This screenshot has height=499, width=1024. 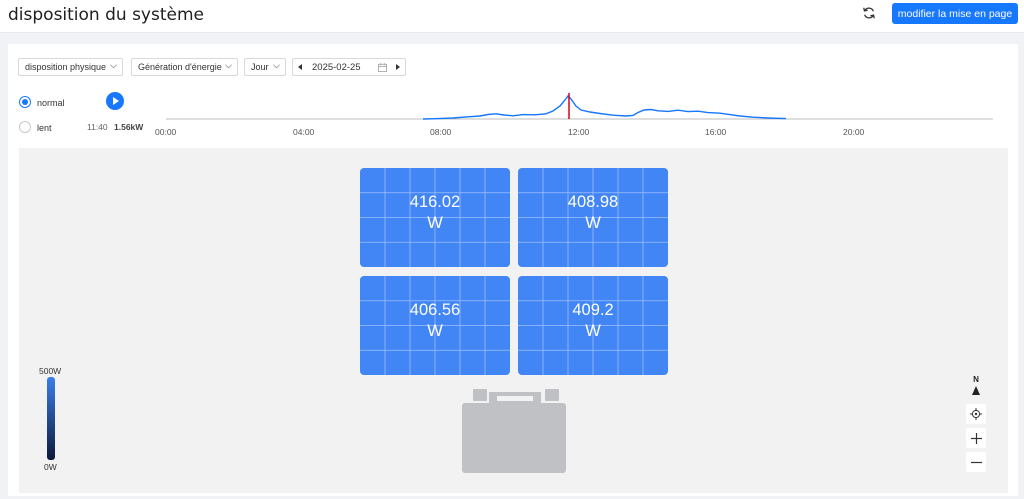 What do you see at coordinates (593, 213) in the screenshot?
I see `panel-power: 408.98 W` at bounding box center [593, 213].